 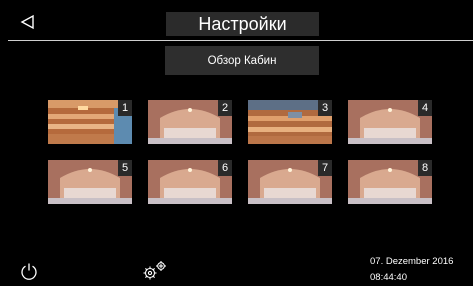 I want to click on page-title: Настройки, so click(x=242, y=24).